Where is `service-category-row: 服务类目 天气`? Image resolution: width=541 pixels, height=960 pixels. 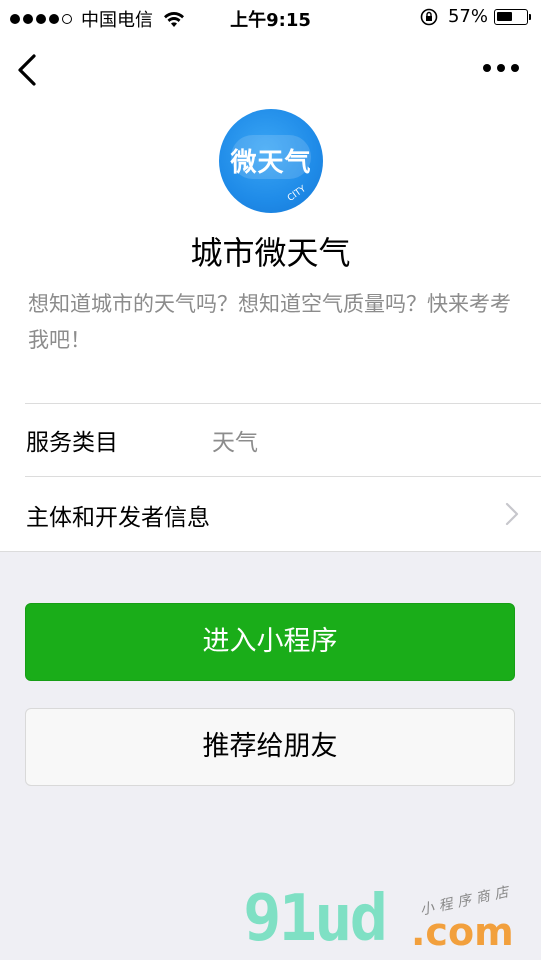
service-category-row: 服务类目 天气 is located at coordinates (270, 440).